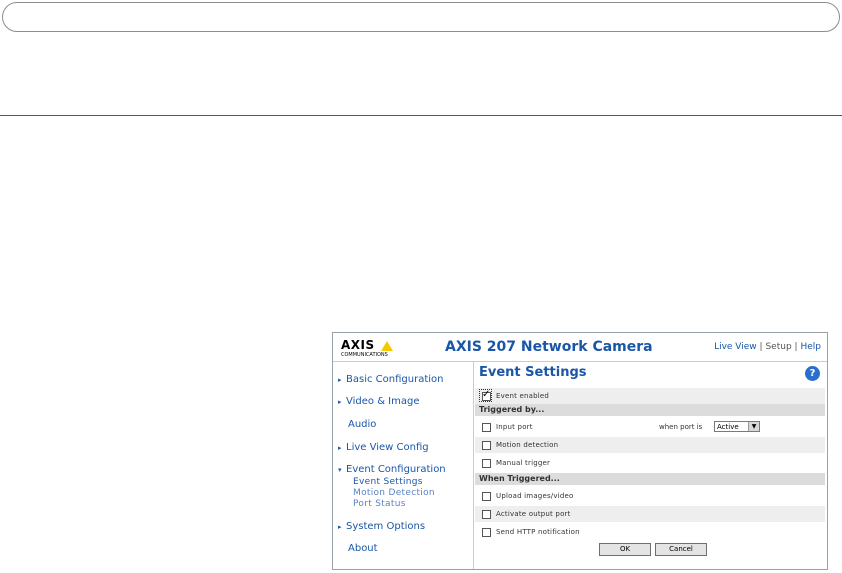 The width and height of the screenshot is (842, 573). I want to click on input-port-checkbox, so click(486, 427).